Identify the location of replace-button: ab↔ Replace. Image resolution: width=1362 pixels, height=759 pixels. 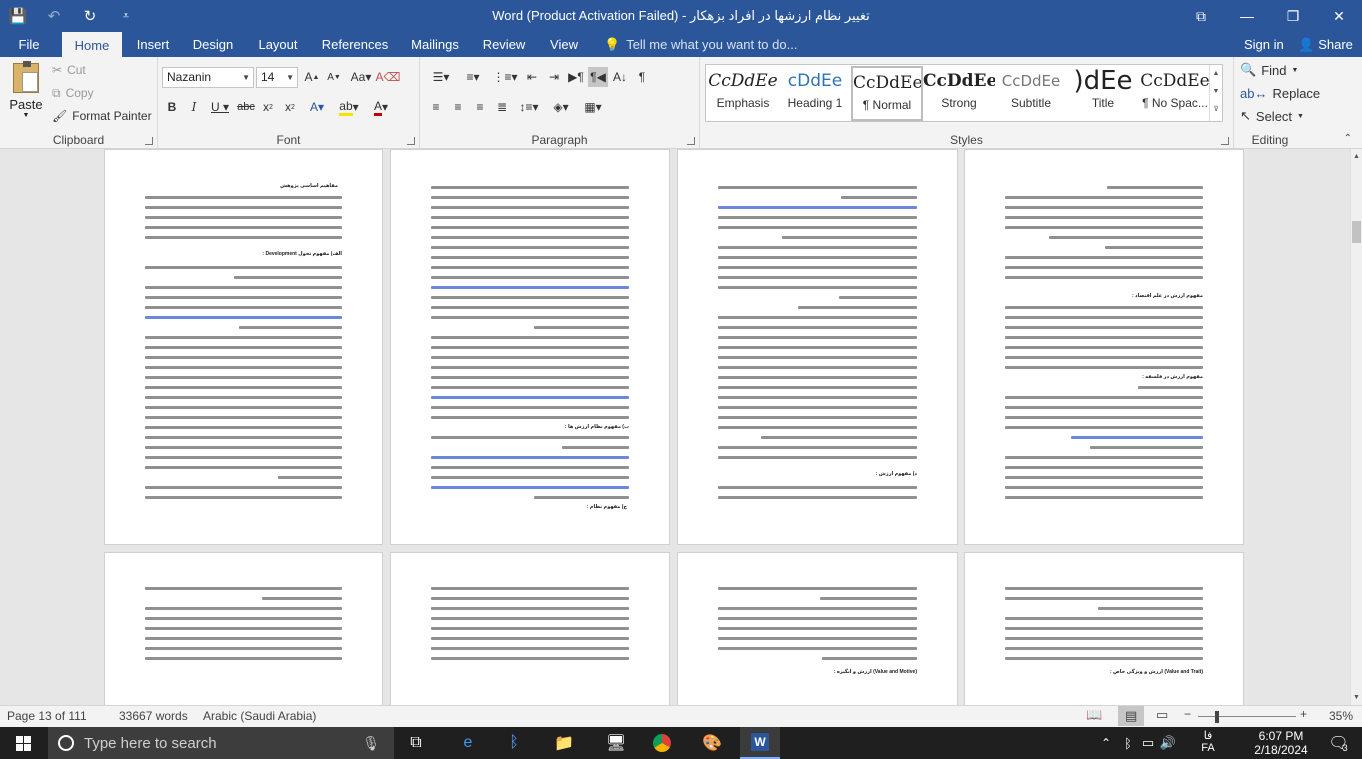
(1280, 93).